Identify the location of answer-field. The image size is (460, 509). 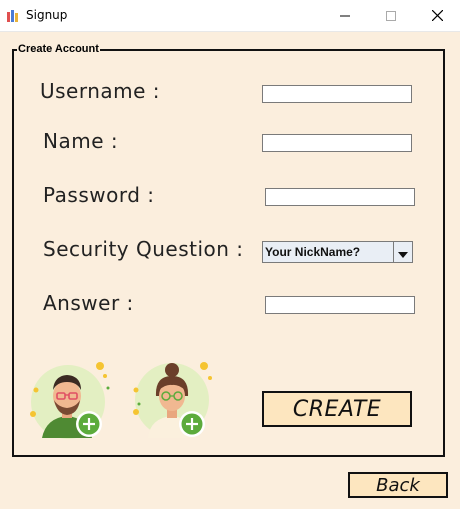
(340, 305).